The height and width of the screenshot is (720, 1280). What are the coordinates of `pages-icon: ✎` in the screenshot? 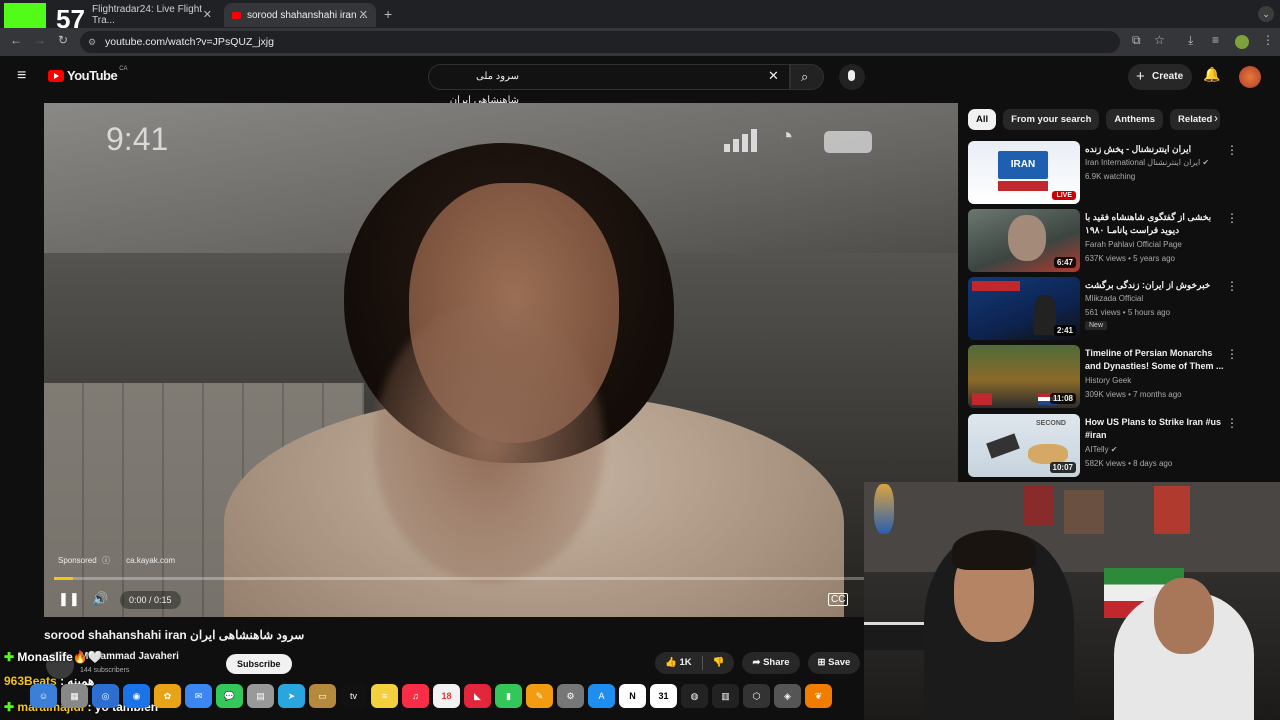 It's located at (539, 696).